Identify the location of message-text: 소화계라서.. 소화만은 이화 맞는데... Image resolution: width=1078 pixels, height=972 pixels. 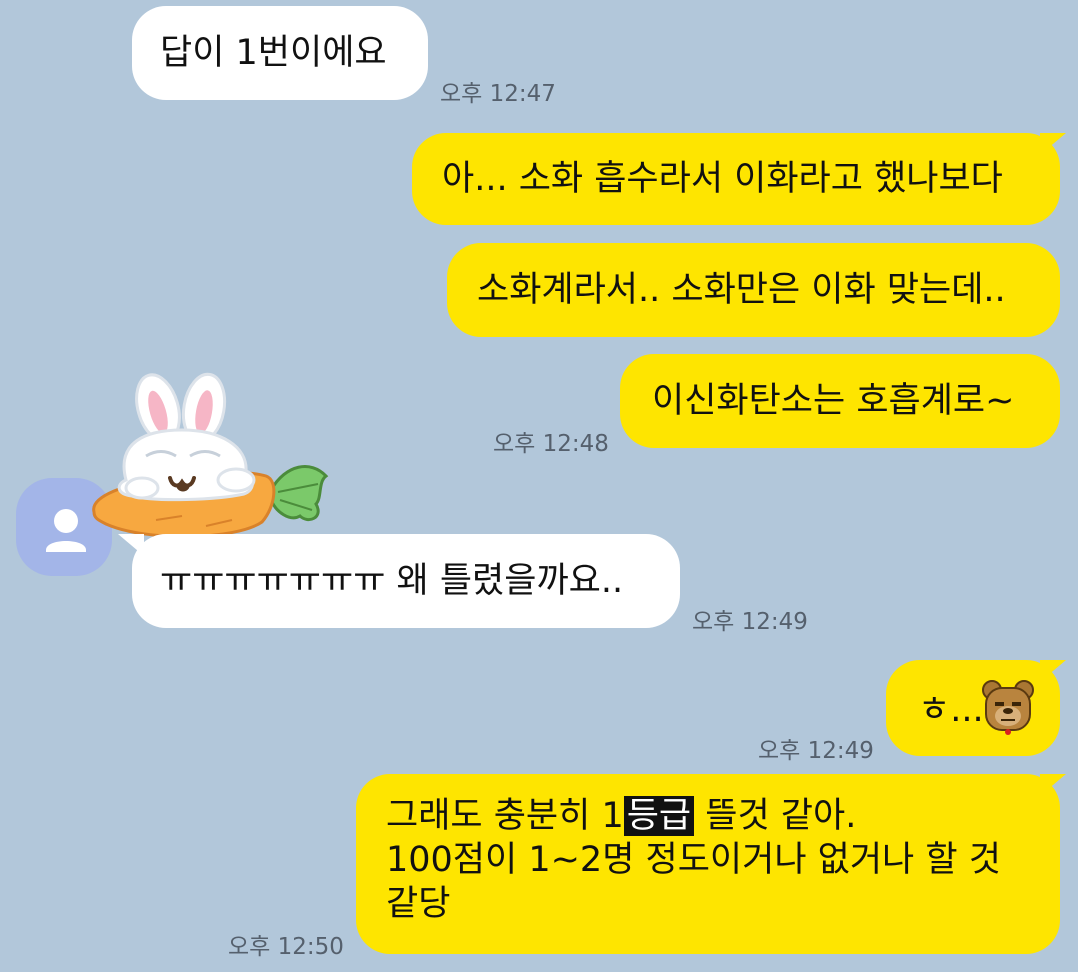
(741, 290).